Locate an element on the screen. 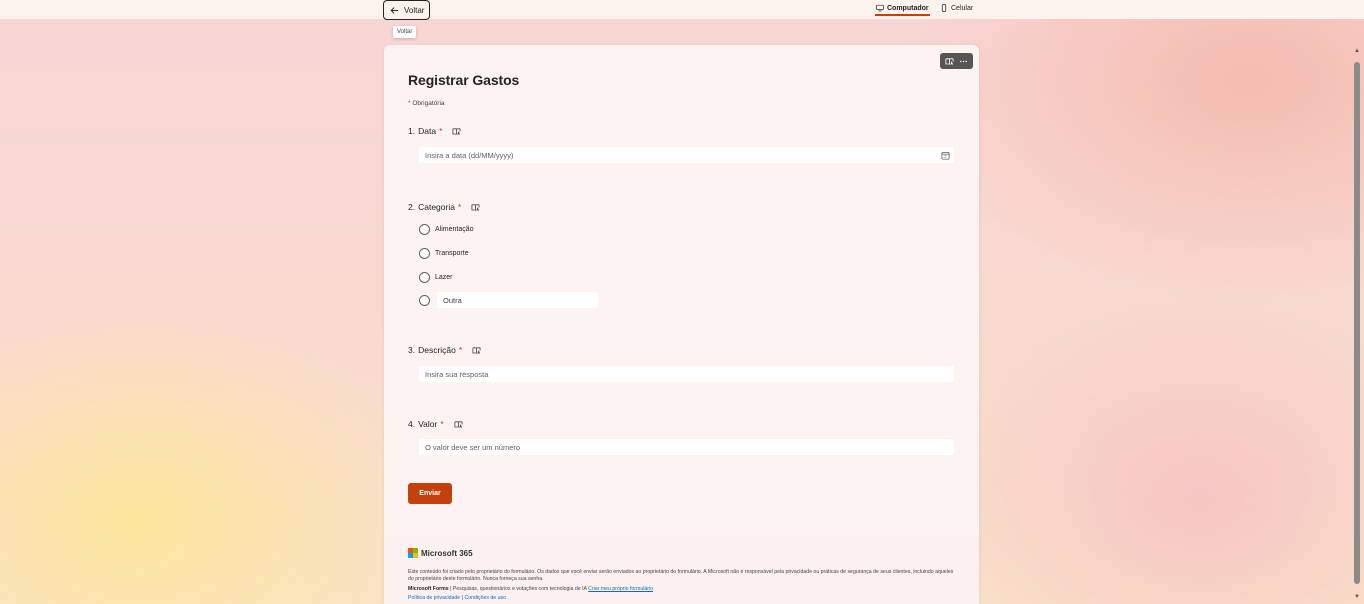 The width and height of the screenshot is (1364, 604). question-number: 1. is located at coordinates (412, 131).